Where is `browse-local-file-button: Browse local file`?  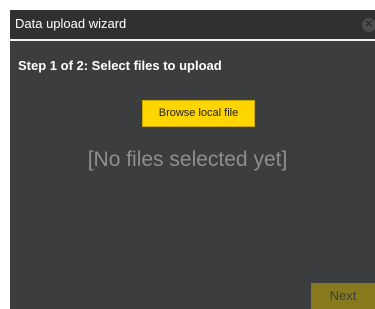 browse-local-file-button: Browse local file is located at coordinates (198, 113).